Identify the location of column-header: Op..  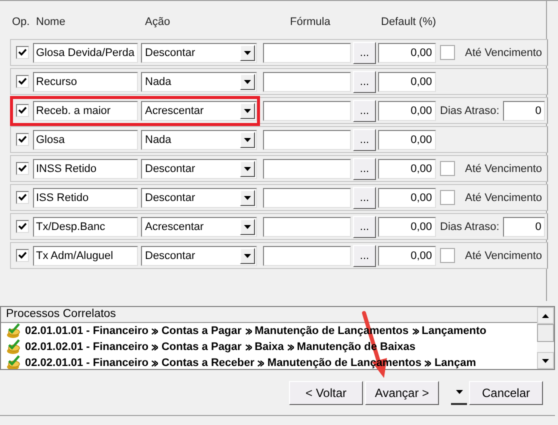
(21, 22).